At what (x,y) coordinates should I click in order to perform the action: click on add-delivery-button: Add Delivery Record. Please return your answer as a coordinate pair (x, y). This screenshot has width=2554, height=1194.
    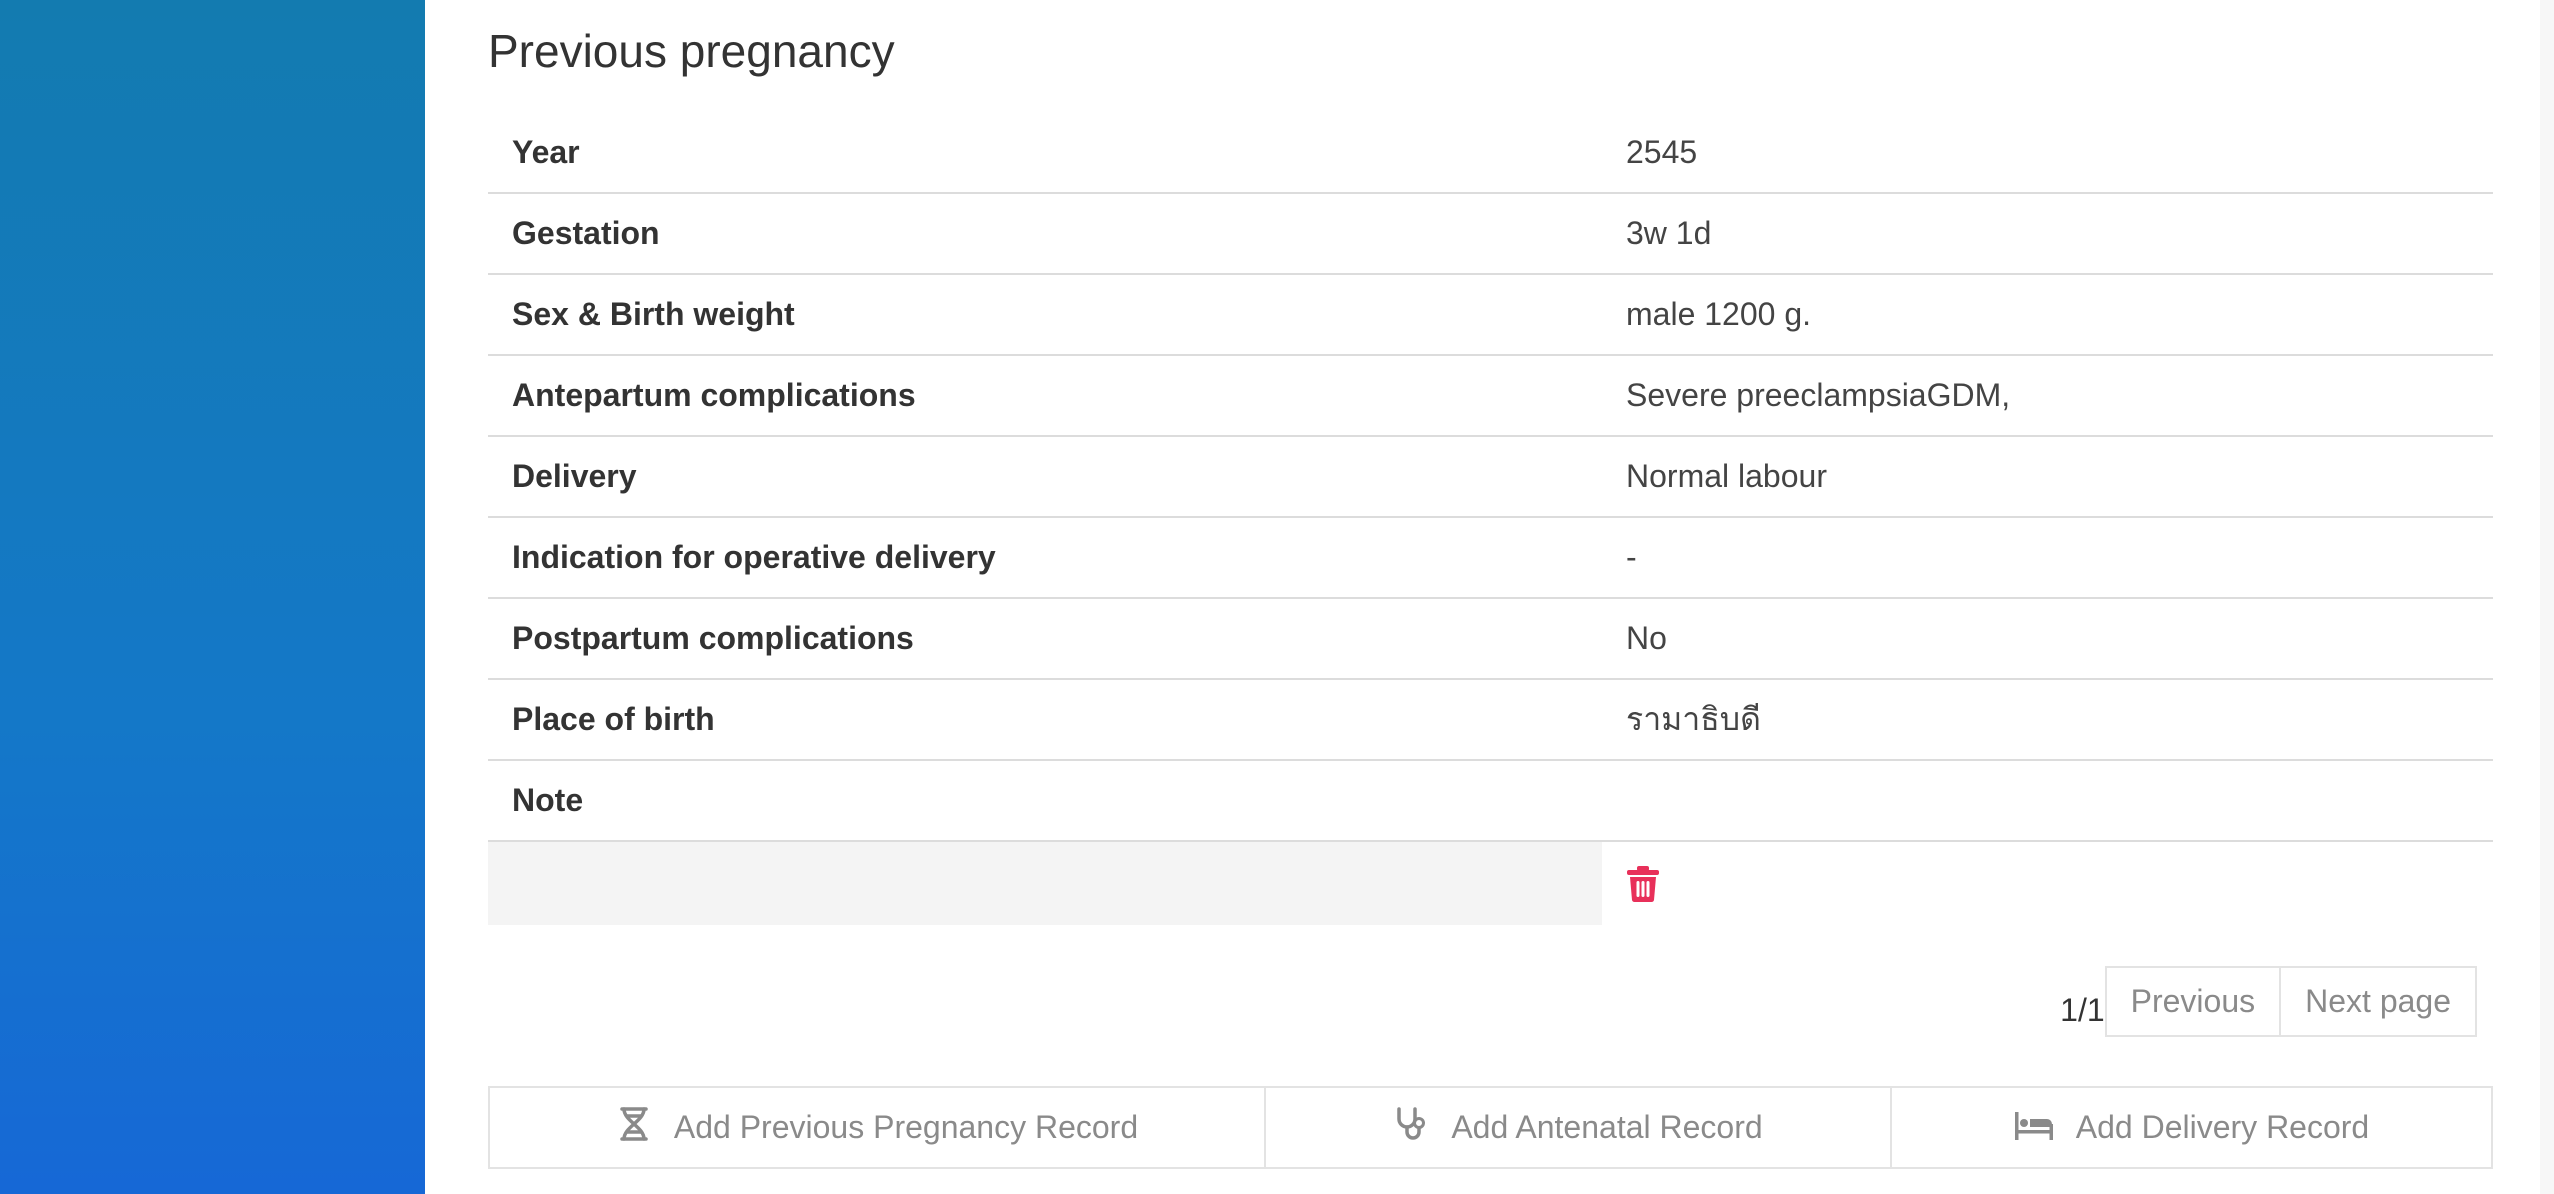
    Looking at the image, I should click on (2190, 1127).